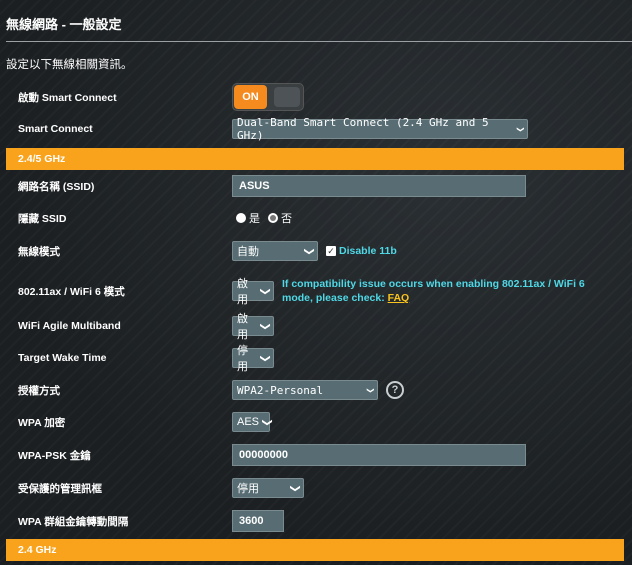 This screenshot has height=565, width=632. Describe the element at coordinates (399, 298) in the screenshot. I see `faq-link: FAQ` at that location.